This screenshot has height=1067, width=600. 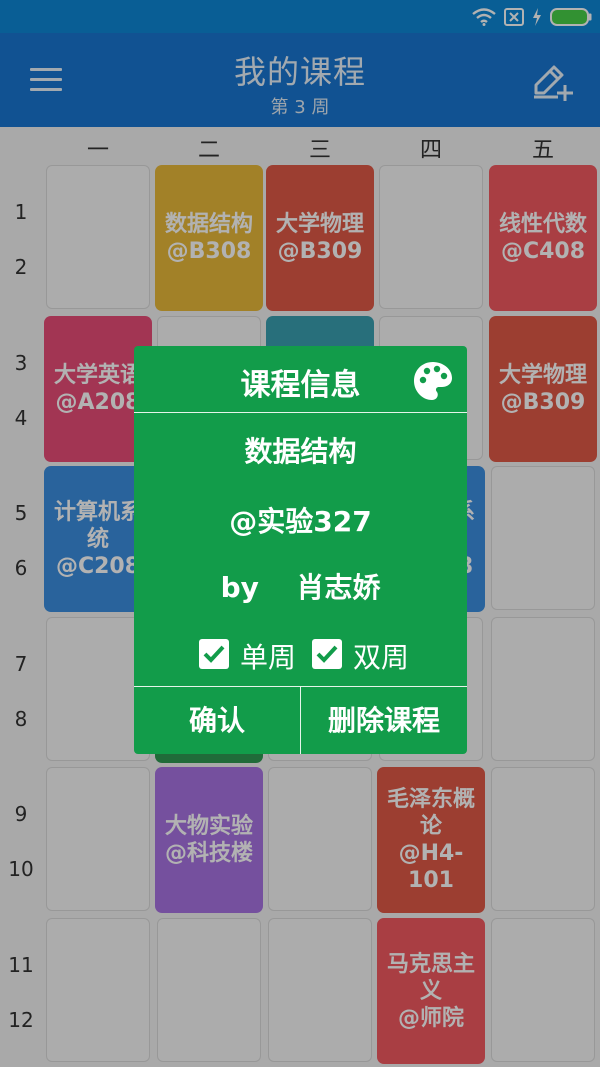 I want to click on by-label: by, so click(x=239, y=587).